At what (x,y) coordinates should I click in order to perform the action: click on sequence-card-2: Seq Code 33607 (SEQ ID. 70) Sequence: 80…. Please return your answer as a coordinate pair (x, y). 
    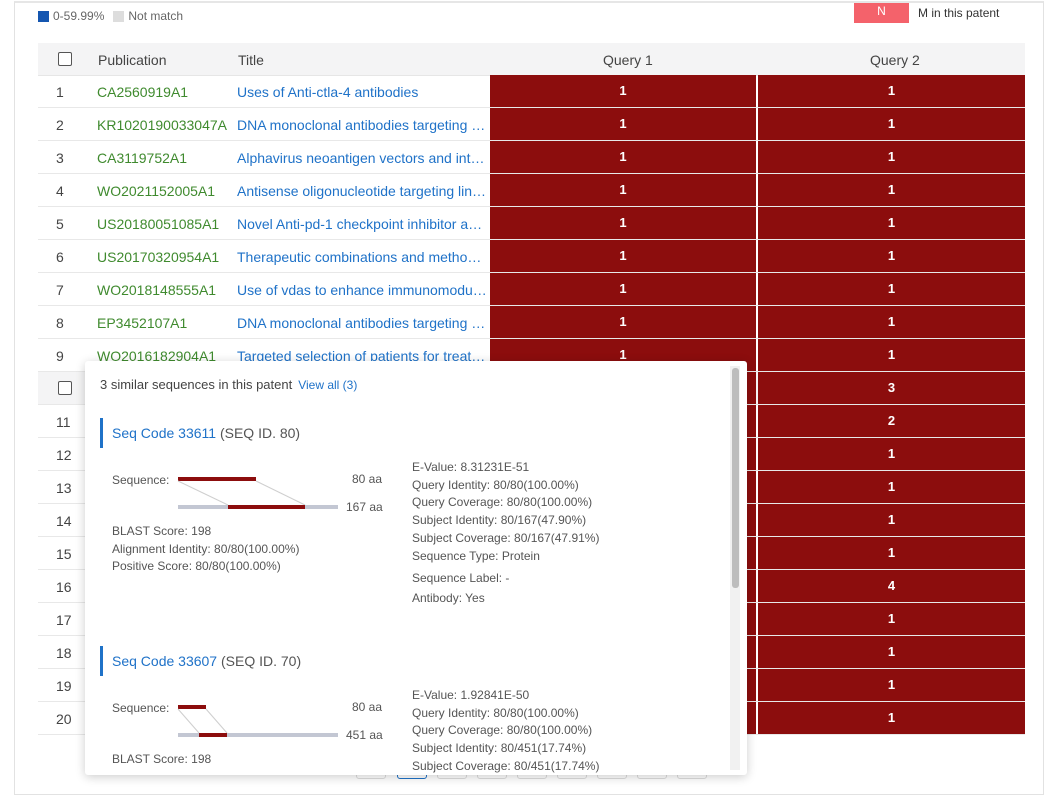
    Looking at the image, I should click on (415, 710).